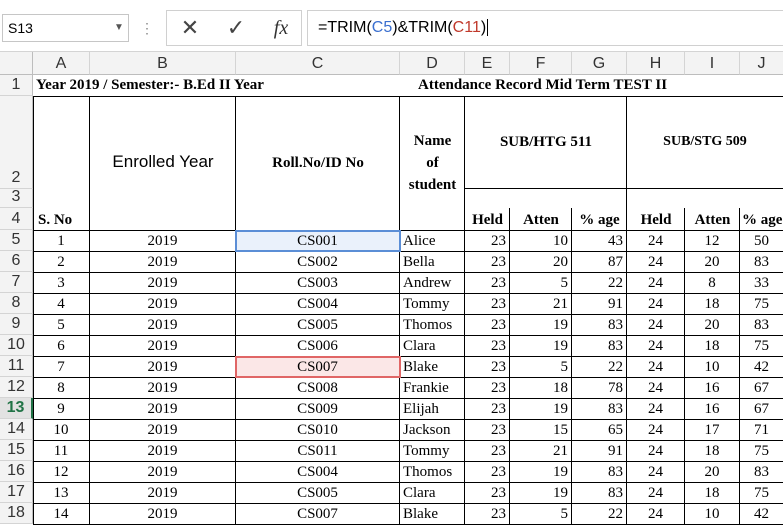 This screenshot has height=527, width=783. I want to click on insert-function-icon: fx, so click(281, 28).